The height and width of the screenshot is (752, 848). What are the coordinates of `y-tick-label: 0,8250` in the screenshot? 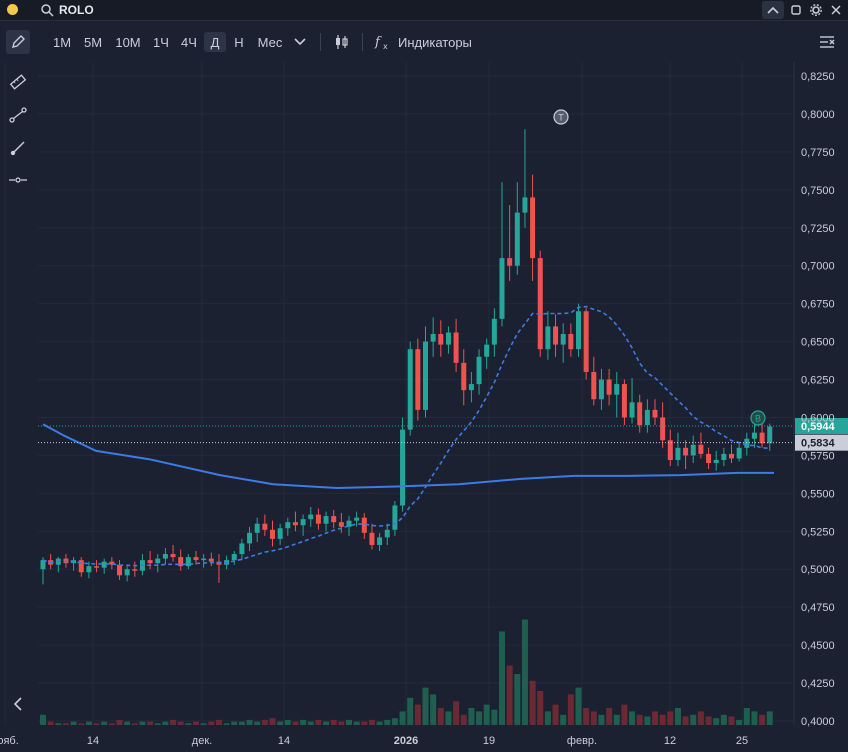 It's located at (818, 77).